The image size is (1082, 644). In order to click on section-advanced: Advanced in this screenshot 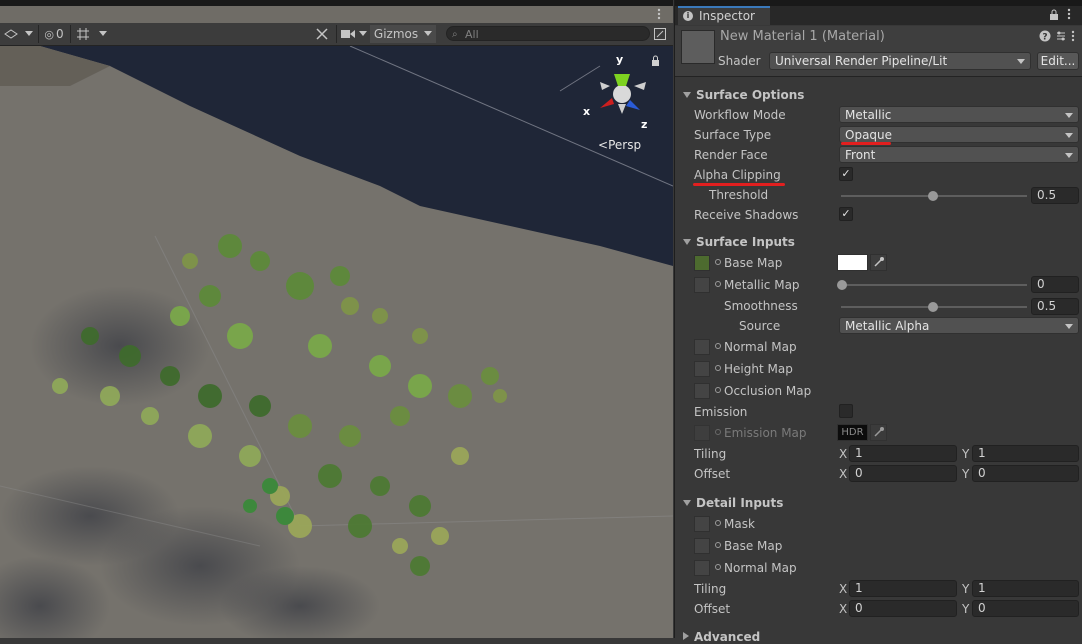, I will do `click(721, 637)`.